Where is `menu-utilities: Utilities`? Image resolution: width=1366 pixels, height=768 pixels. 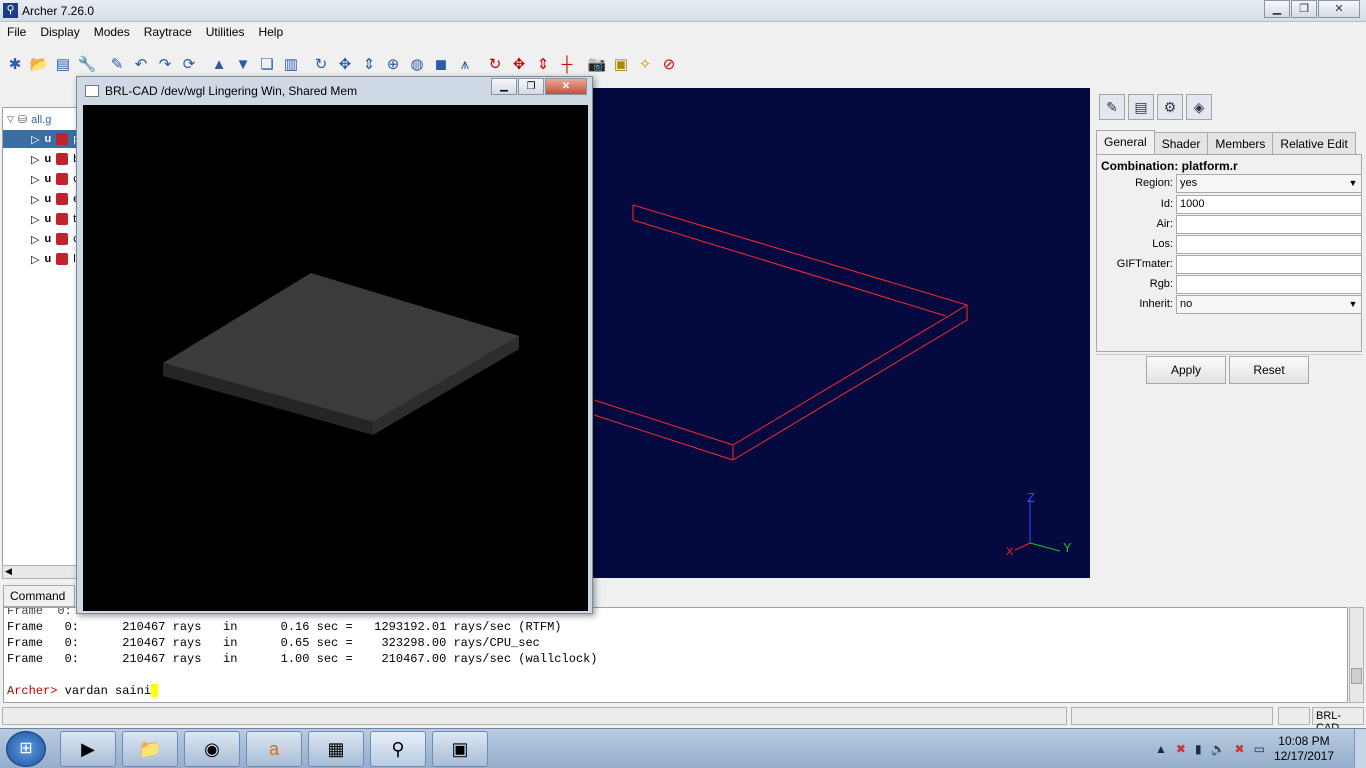 menu-utilities: Utilities is located at coordinates (225, 32).